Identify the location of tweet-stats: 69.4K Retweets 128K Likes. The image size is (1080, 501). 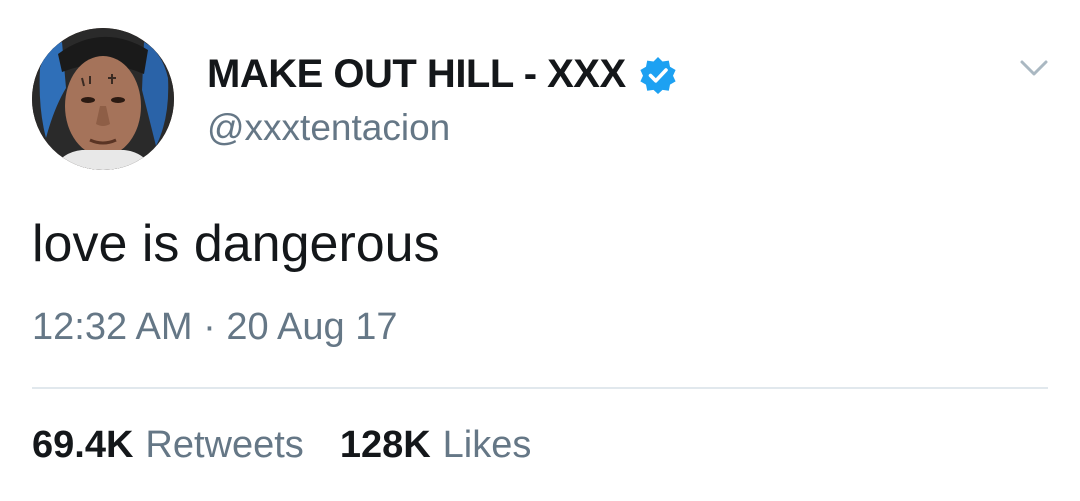
(299, 445).